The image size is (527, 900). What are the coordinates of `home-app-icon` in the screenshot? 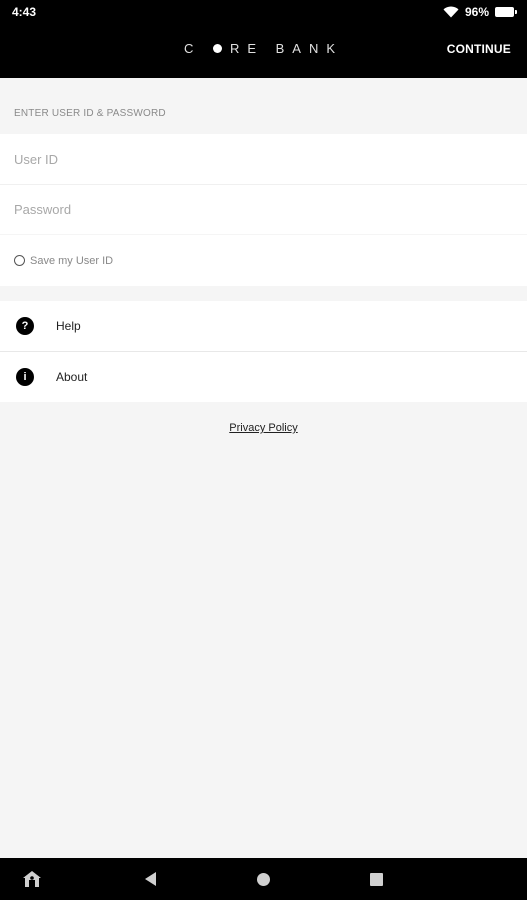 It's located at (32, 879).